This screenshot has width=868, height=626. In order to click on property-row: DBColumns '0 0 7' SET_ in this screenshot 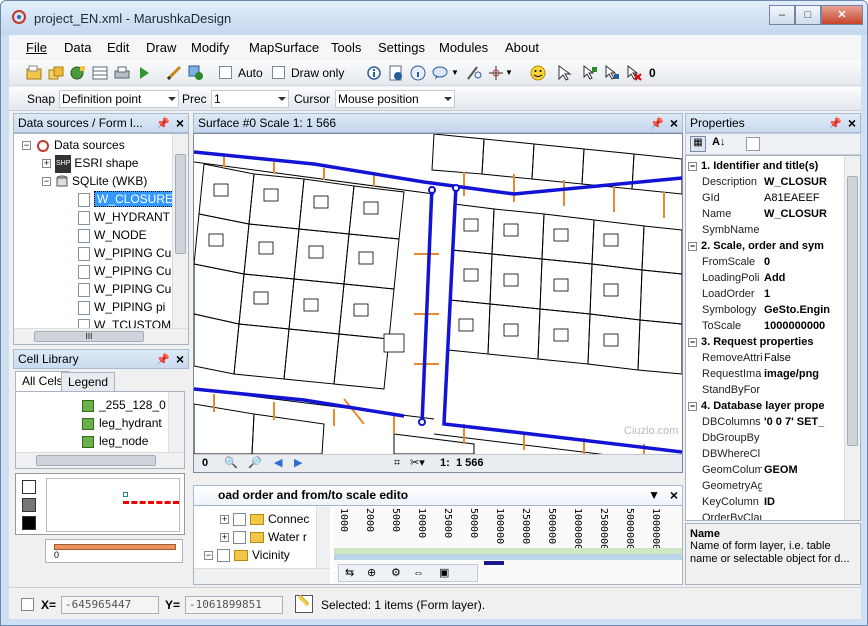, I will do `click(762, 422)`.